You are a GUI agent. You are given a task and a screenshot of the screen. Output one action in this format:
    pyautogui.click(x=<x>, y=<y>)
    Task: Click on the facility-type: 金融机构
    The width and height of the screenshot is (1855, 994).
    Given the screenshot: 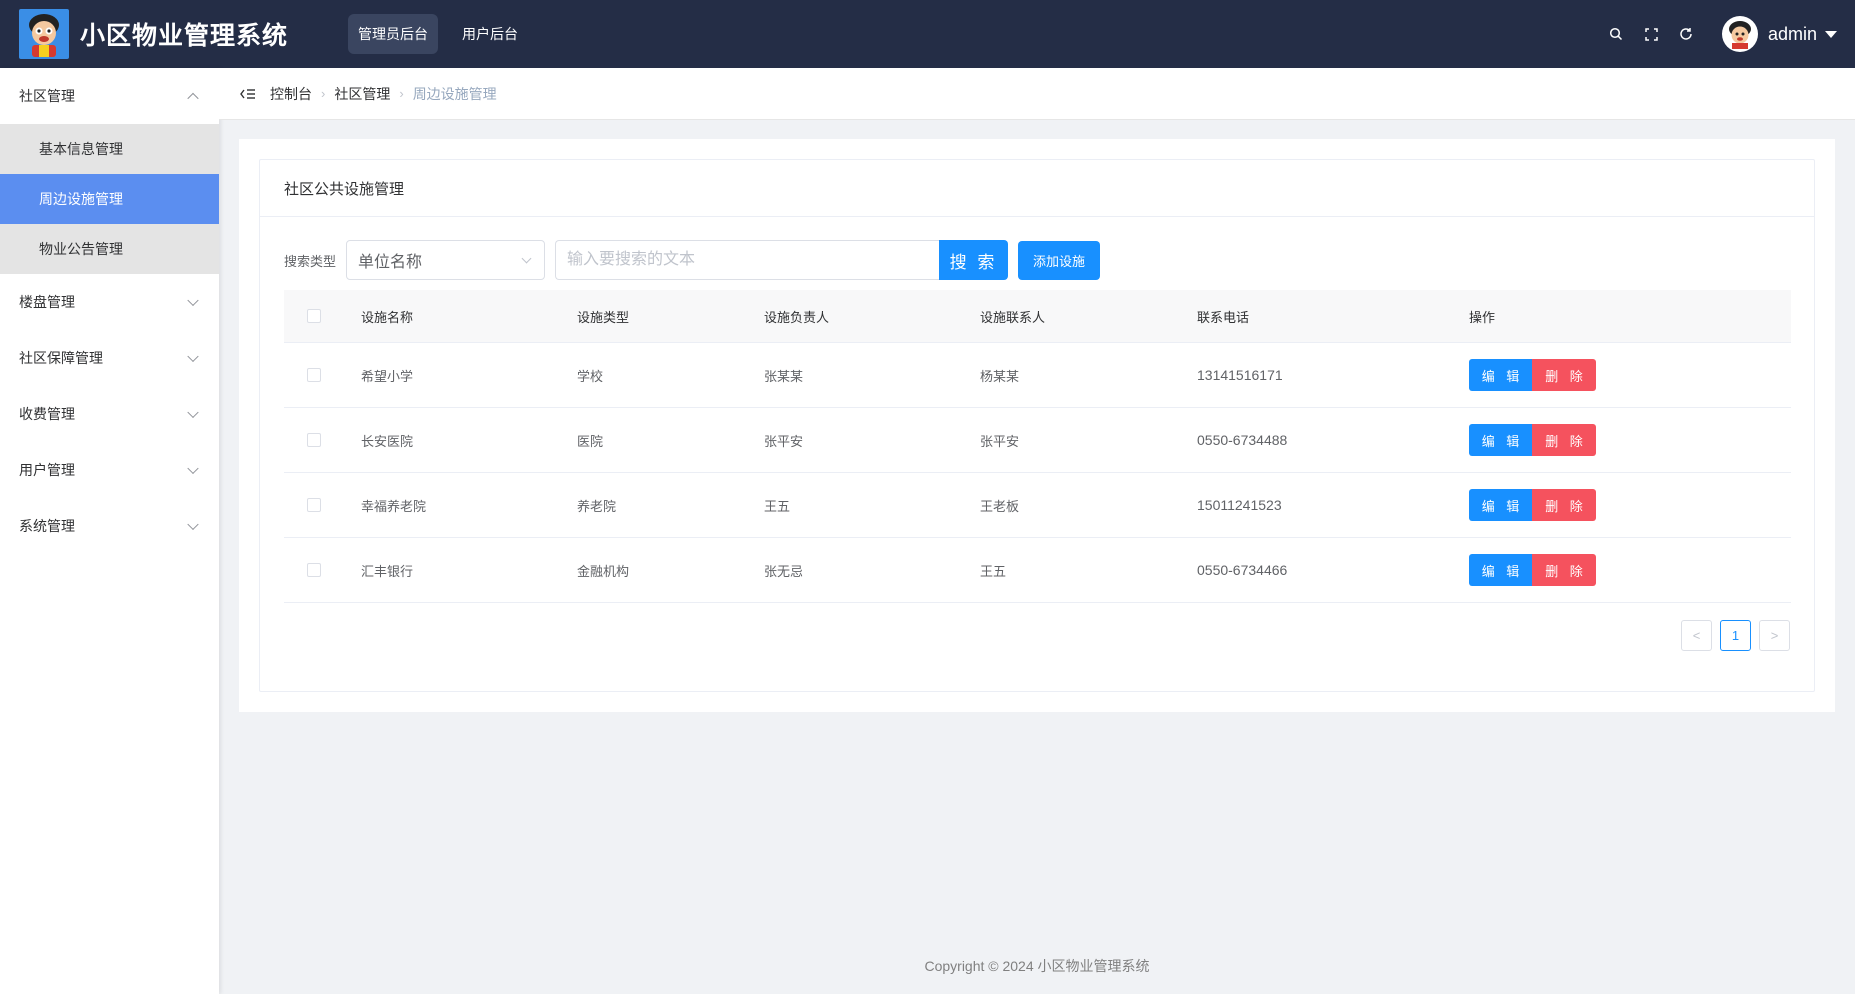 What is the action you would take?
    pyautogui.click(x=603, y=571)
    